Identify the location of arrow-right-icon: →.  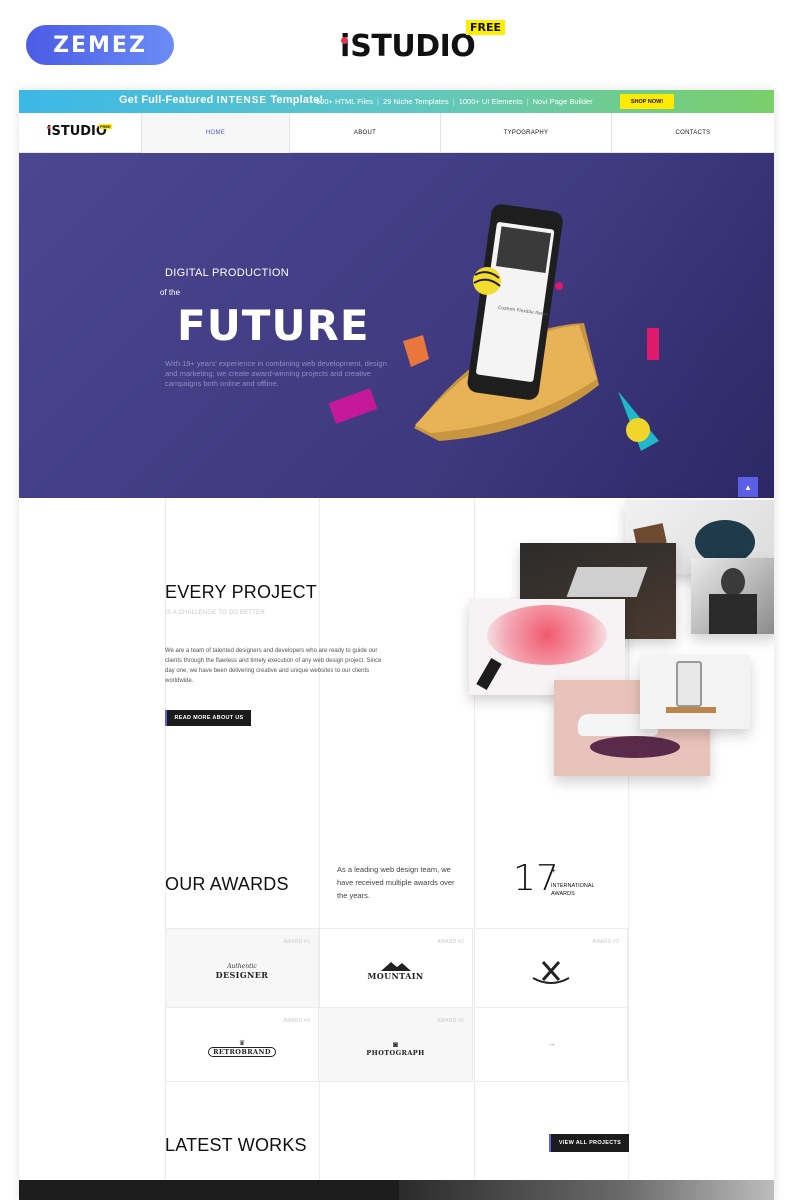
(551, 1043).